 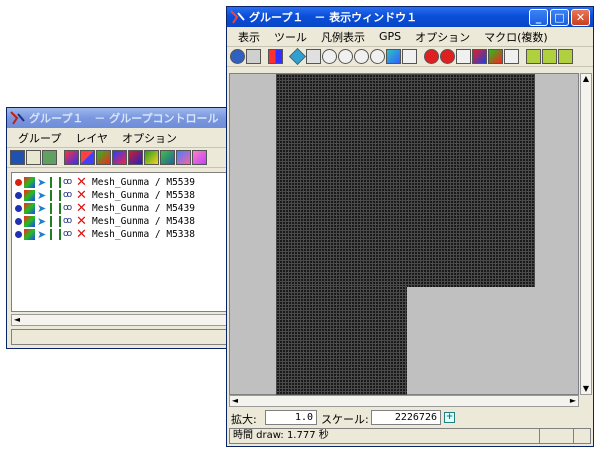 I want to click on zoom-box-icon, so click(x=377, y=56).